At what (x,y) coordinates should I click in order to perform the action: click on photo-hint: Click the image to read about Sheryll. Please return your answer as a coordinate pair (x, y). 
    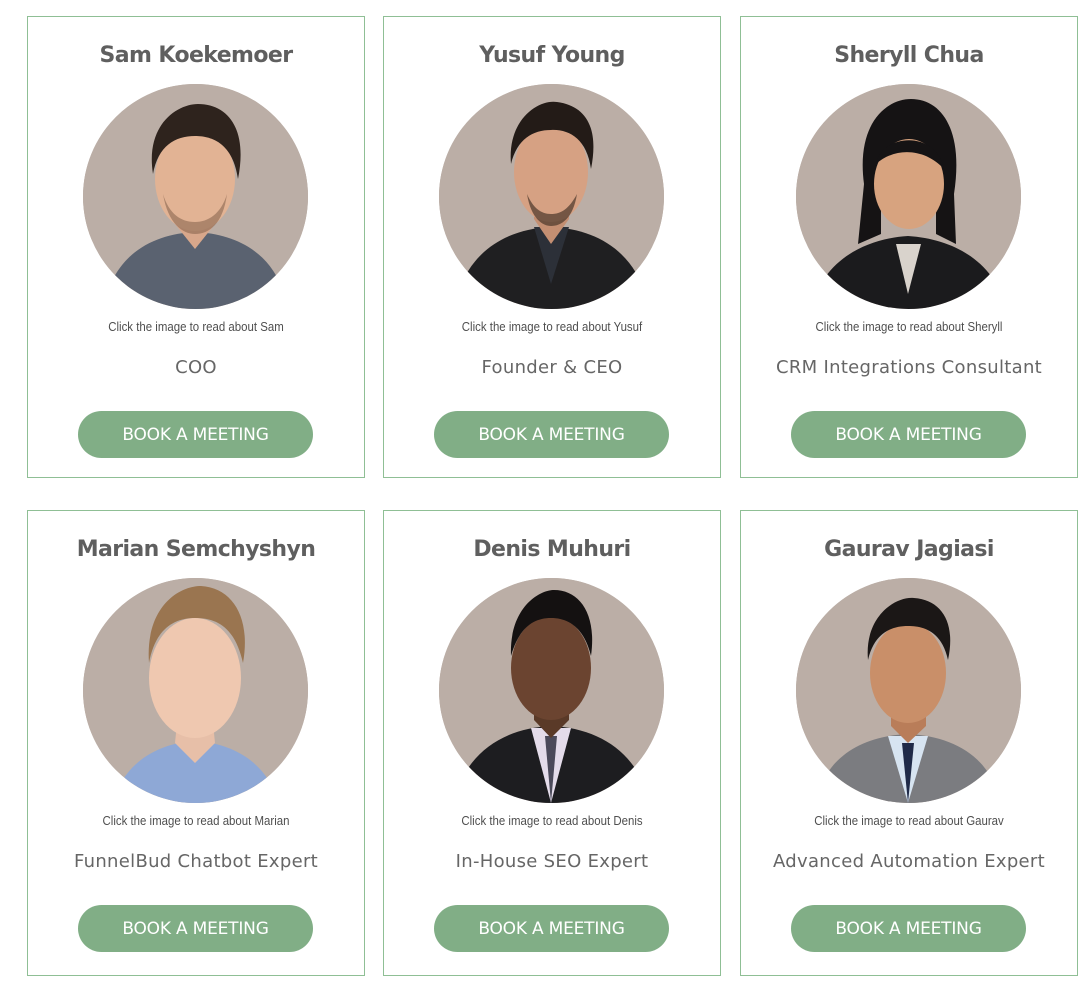
    Looking at the image, I should click on (909, 326).